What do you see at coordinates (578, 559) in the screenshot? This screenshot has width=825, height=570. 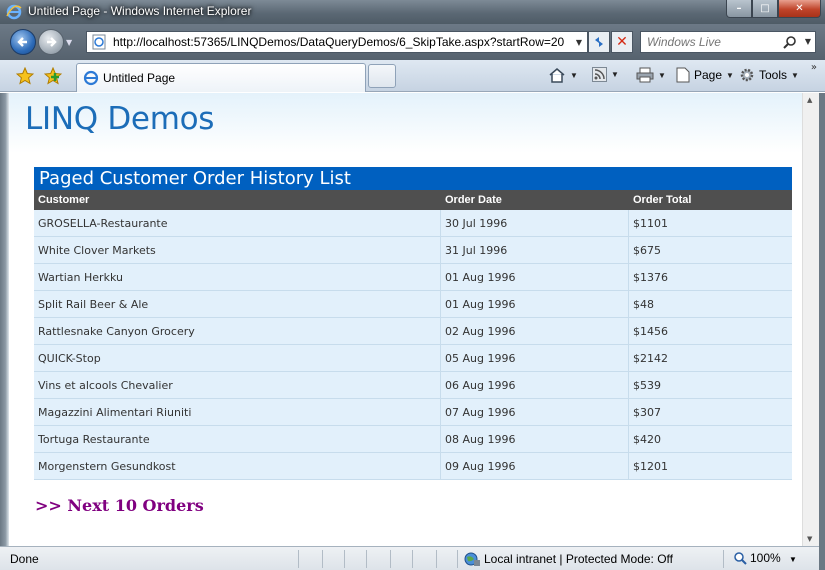 I see `security-zone-label: Local intranet | Protected Mode: Off` at bounding box center [578, 559].